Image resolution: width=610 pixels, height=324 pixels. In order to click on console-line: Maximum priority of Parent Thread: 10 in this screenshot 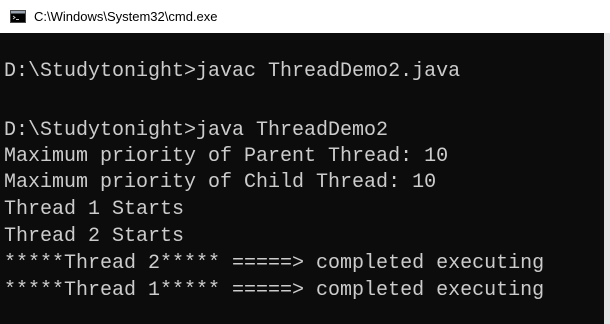, I will do `click(226, 156)`.